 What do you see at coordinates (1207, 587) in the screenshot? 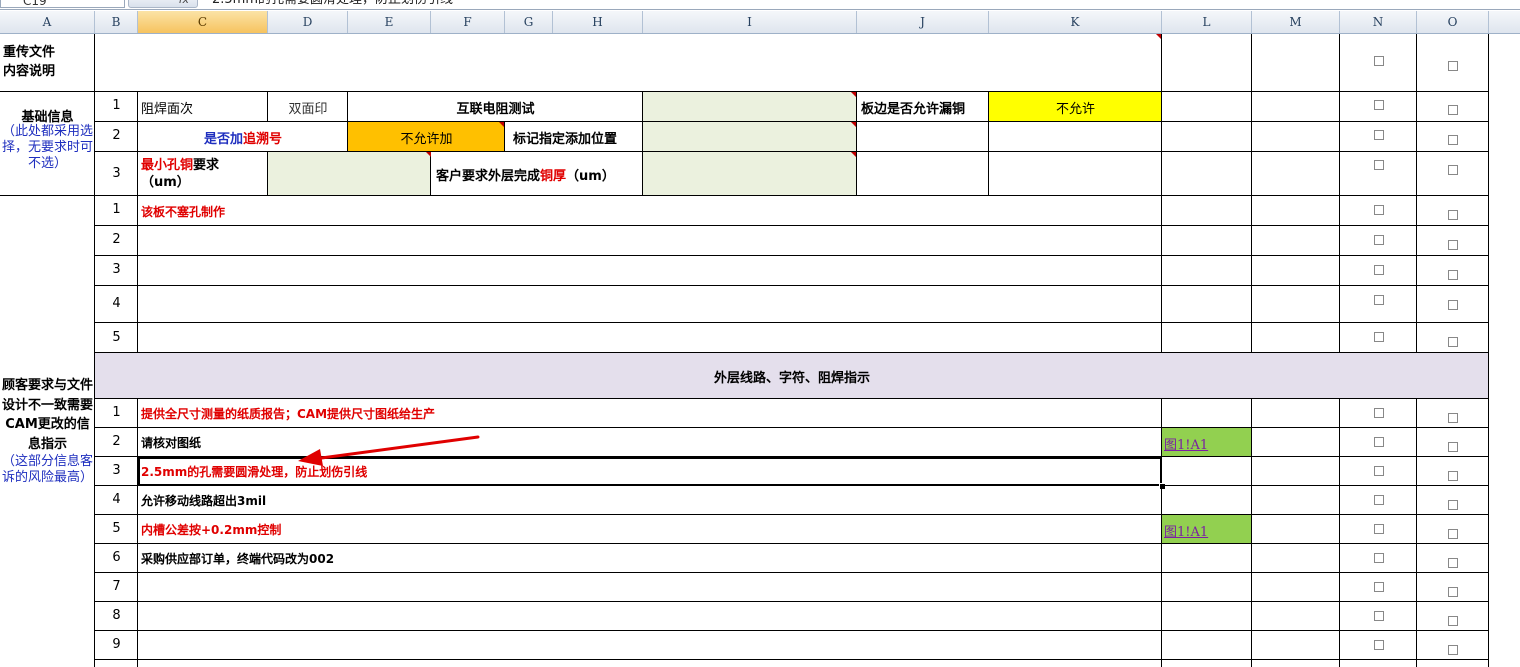
I see `outer-row-7-link-cell` at bounding box center [1207, 587].